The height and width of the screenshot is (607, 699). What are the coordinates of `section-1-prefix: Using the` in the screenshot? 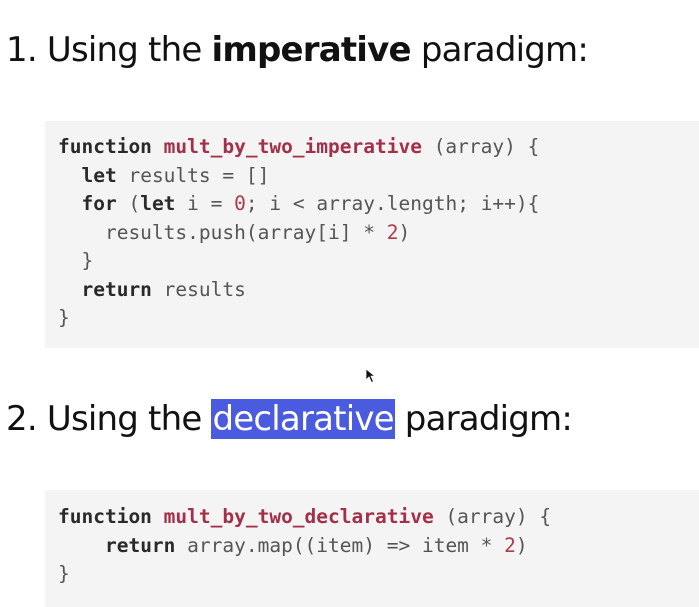 It's located at (124, 50).